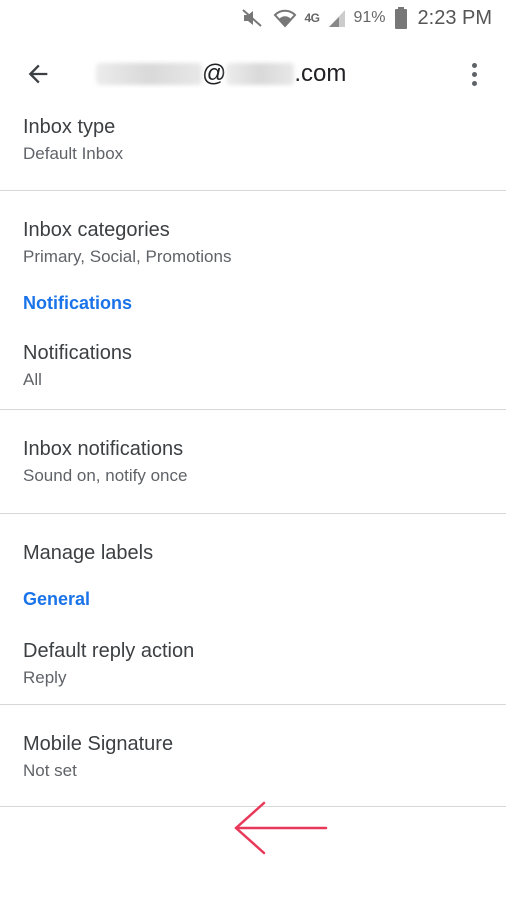 The width and height of the screenshot is (506, 900). Describe the element at coordinates (77, 353) in the screenshot. I see `setting-title: Notifications` at that location.